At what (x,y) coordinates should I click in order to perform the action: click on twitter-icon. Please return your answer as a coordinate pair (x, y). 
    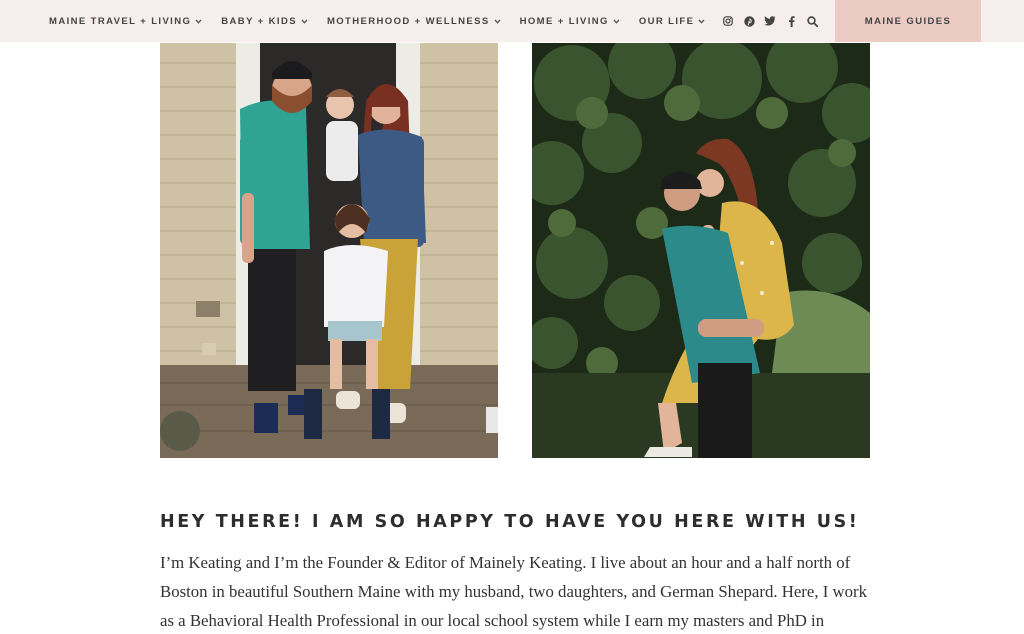
    Looking at the image, I should click on (770, 21).